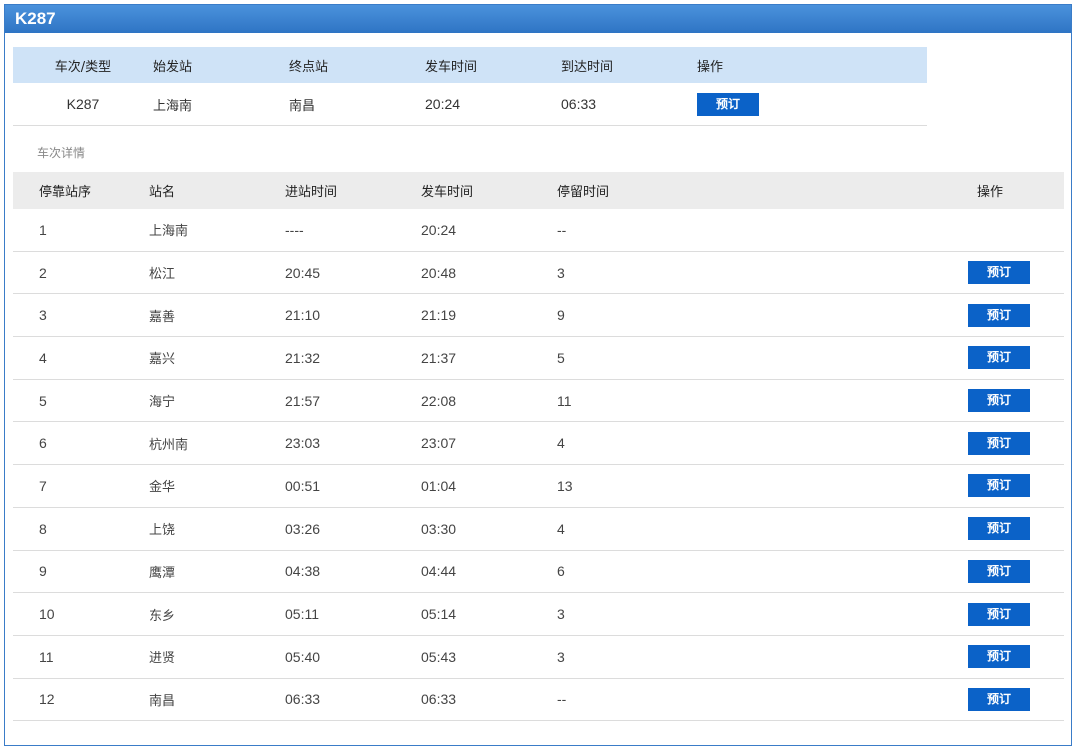 The height and width of the screenshot is (756, 1080). I want to click on stops-header-depart: 发车时间, so click(447, 192).